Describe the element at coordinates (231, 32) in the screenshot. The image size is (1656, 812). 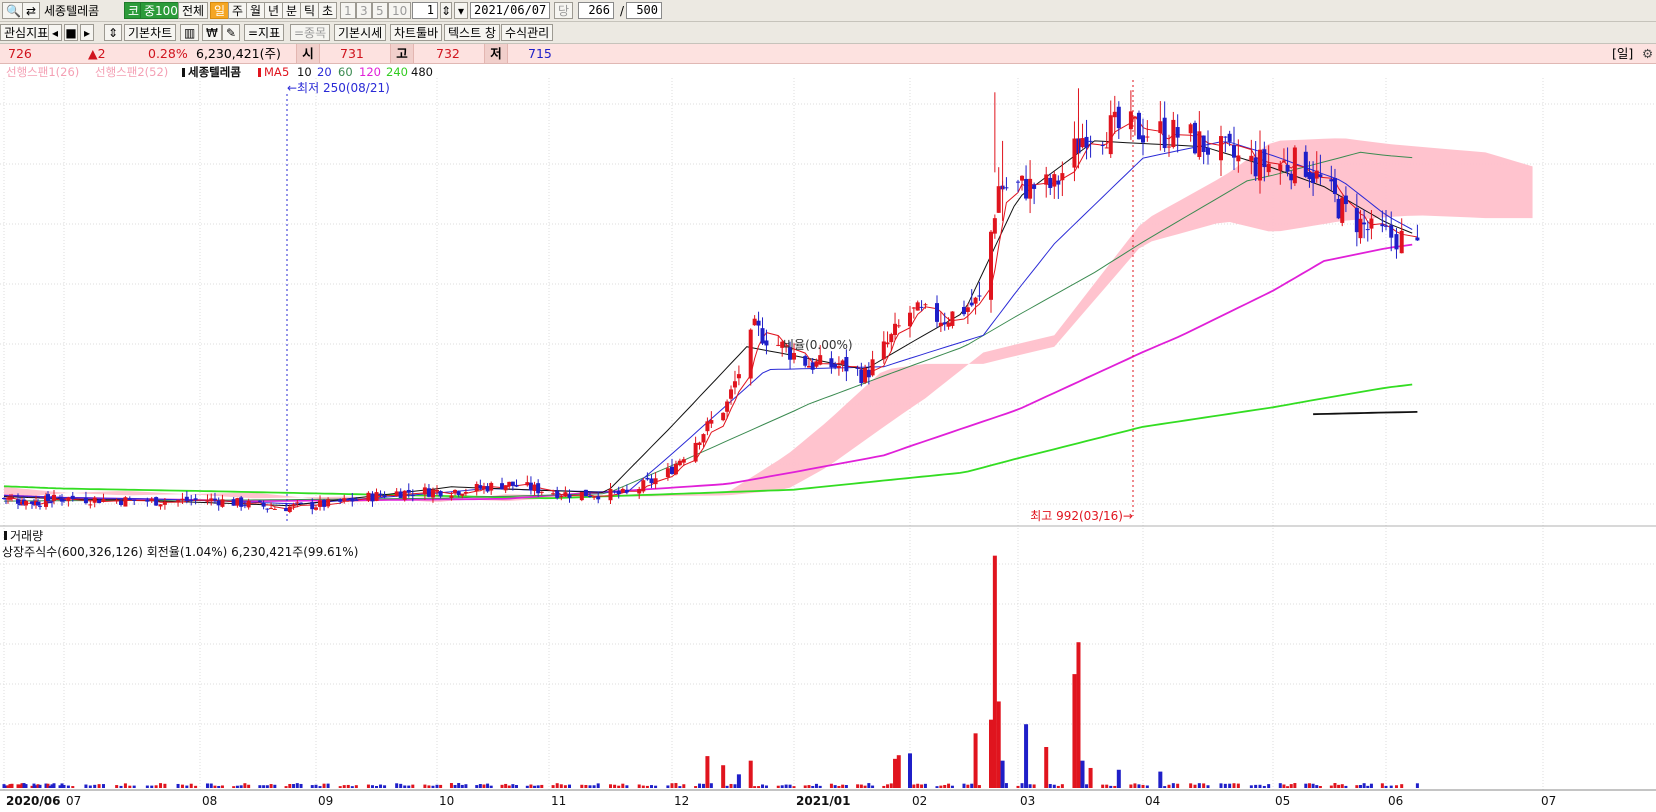
I see `tools-button: ✎` at that location.